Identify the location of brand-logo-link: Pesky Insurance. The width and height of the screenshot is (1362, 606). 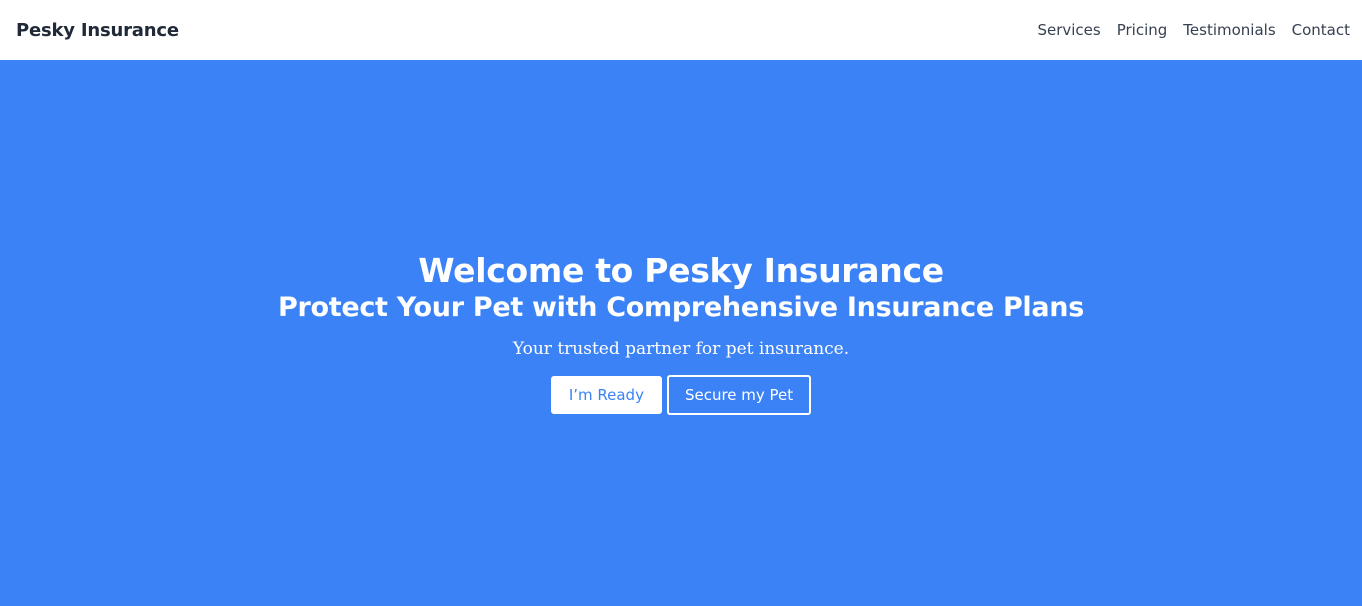
(97, 30).